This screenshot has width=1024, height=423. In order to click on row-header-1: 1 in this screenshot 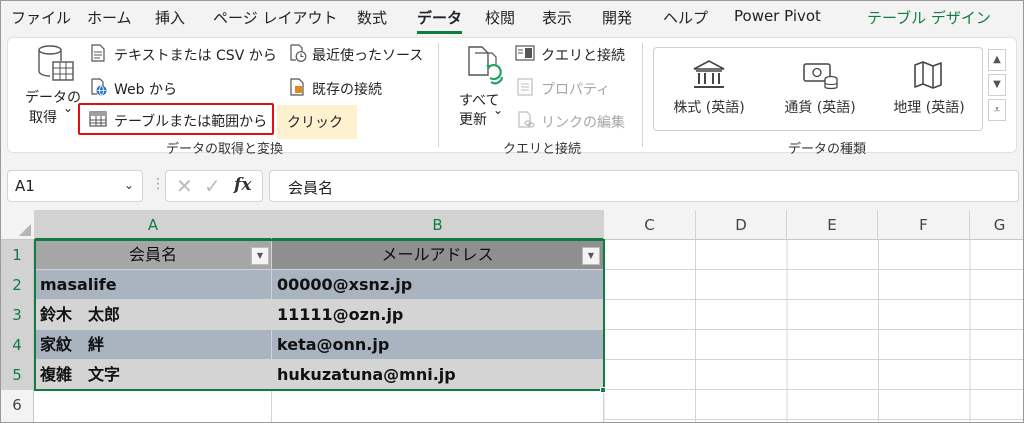, I will do `click(17, 255)`.